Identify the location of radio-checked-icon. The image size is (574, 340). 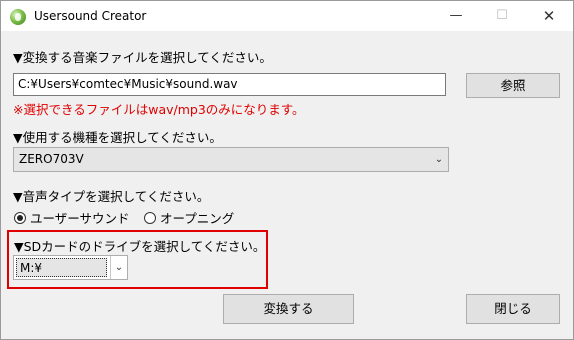
(20, 217).